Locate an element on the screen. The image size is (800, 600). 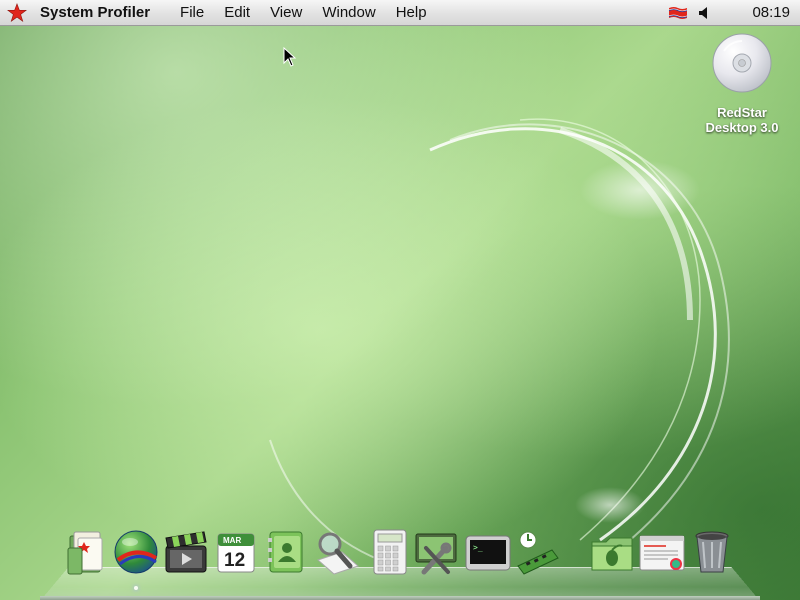
calendar-month: MAR is located at coordinates (232, 540).